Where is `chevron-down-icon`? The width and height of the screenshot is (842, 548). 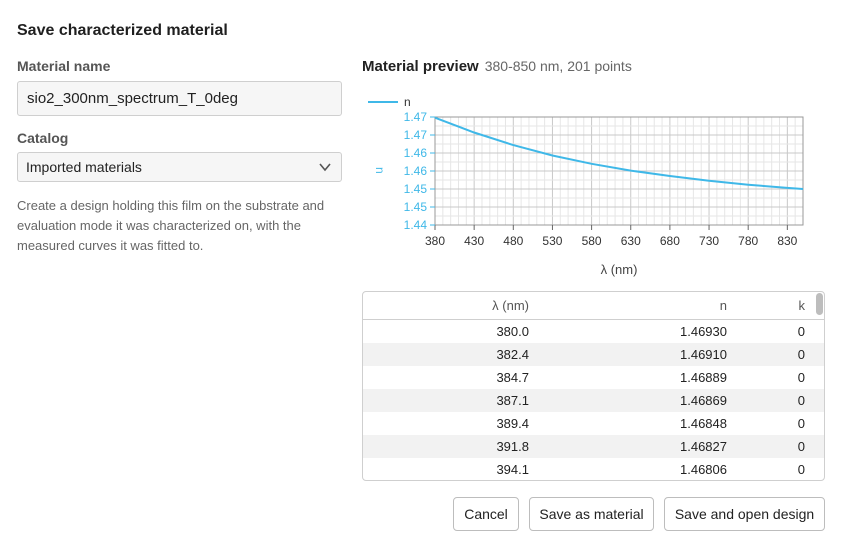 chevron-down-icon is located at coordinates (325, 167).